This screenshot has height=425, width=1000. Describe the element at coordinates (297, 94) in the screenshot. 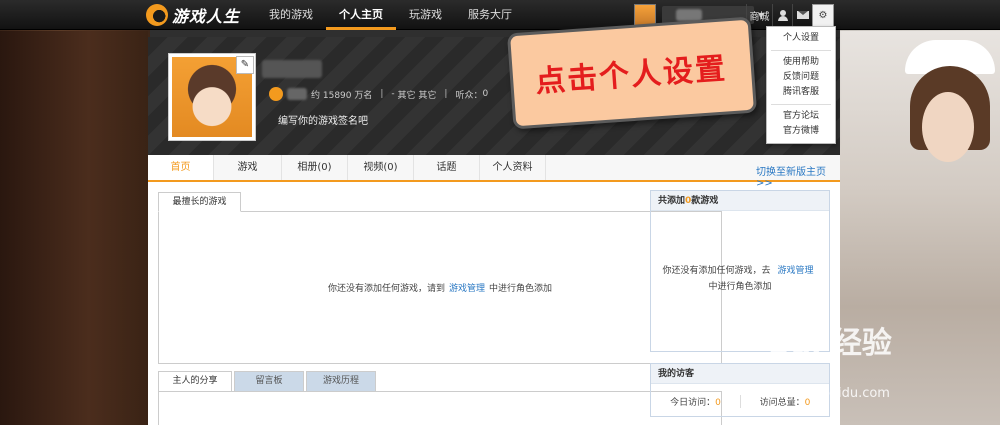

I see `rank-redacted` at that location.